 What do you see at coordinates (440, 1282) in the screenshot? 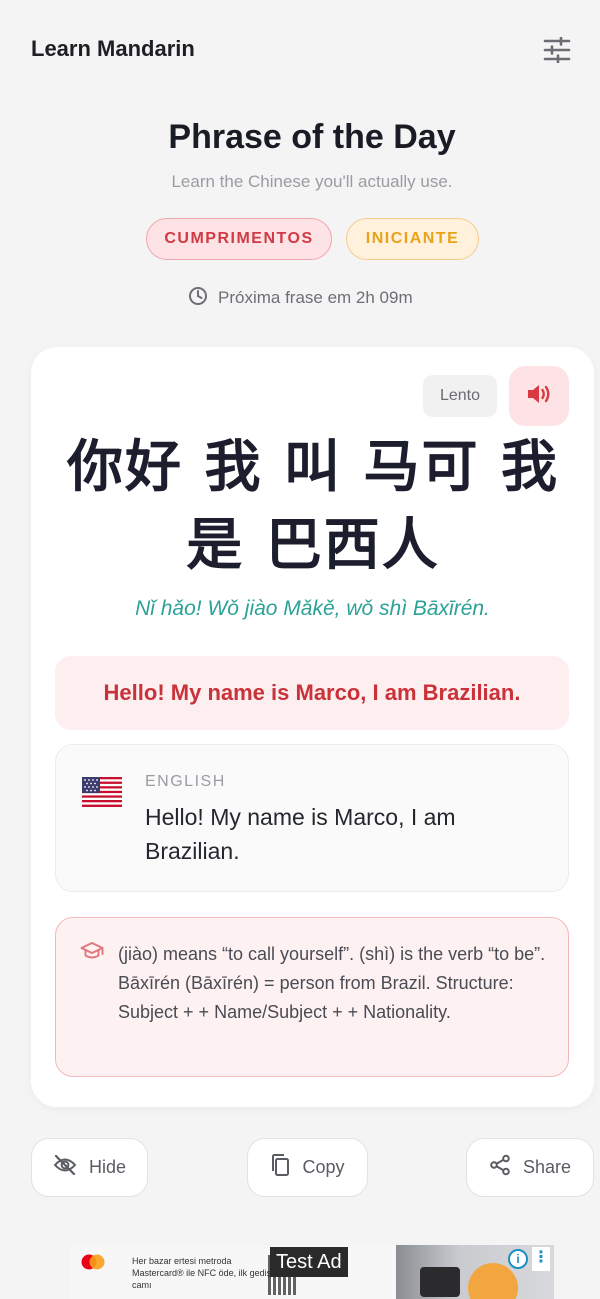
I see `payment-terminal-icon` at bounding box center [440, 1282].